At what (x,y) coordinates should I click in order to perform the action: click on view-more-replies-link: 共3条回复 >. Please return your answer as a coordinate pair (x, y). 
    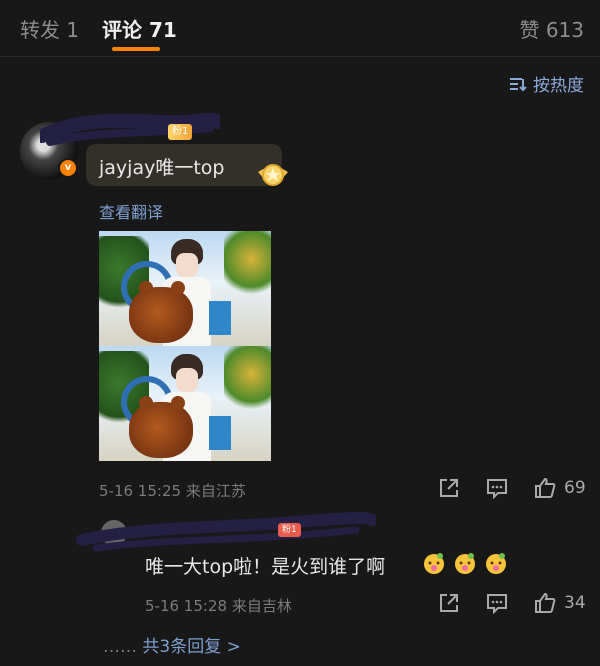
    Looking at the image, I should click on (191, 647).